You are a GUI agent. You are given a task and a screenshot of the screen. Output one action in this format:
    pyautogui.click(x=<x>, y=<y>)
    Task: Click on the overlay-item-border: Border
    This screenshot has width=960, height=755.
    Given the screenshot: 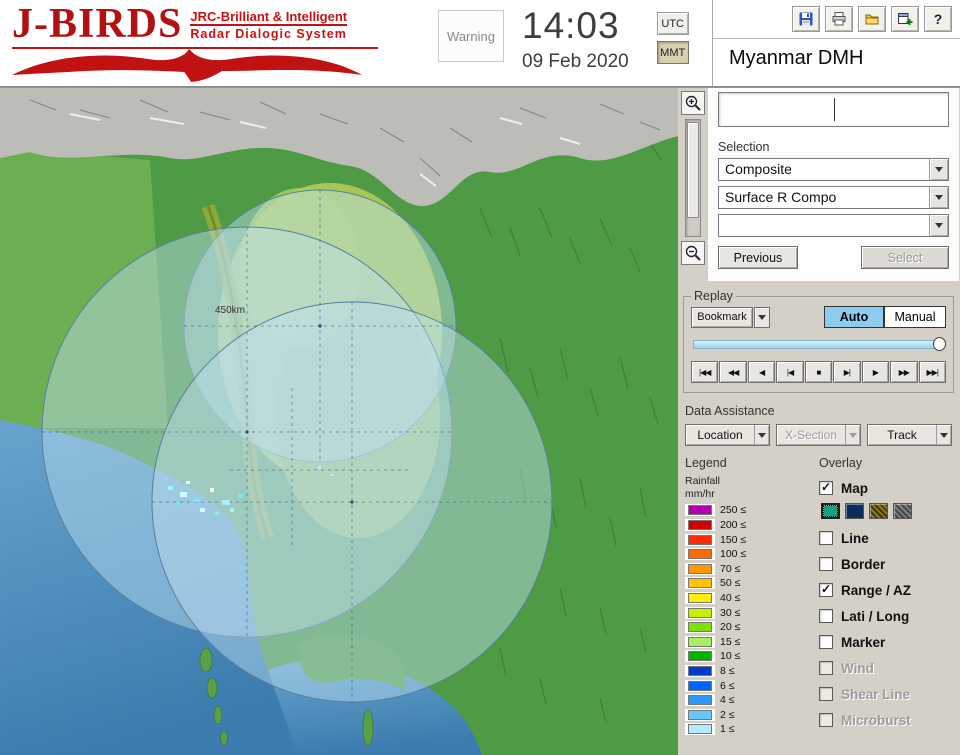 What is the action you would take?
    pyautogui.click(x=886, y=564)
    